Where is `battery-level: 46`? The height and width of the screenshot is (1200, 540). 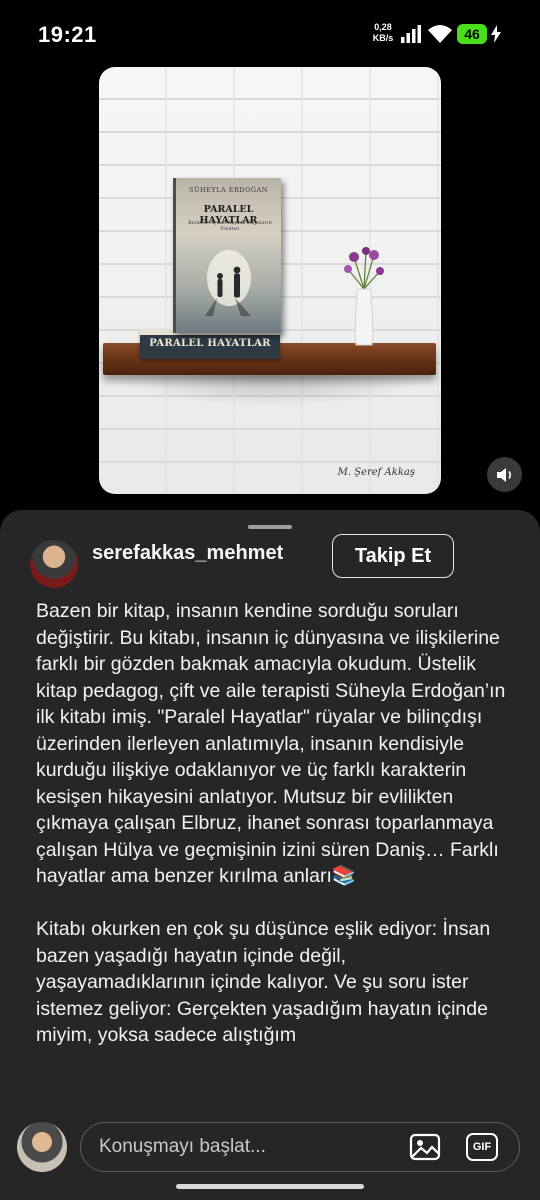 battery-level: 46 is located at coordinates (472, 34).